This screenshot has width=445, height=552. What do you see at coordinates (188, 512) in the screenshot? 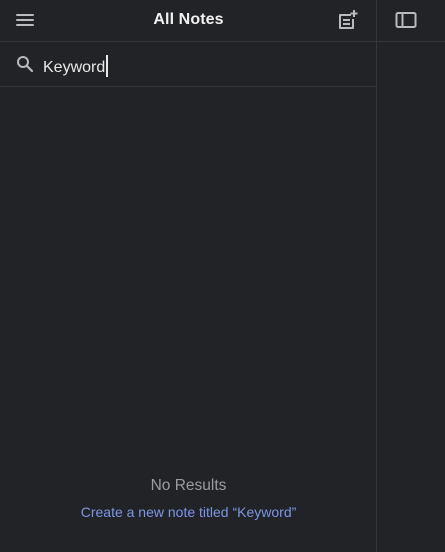
I see `create-note-link: Create a new note titled “Keyword”` at bounding box center [188, 512].